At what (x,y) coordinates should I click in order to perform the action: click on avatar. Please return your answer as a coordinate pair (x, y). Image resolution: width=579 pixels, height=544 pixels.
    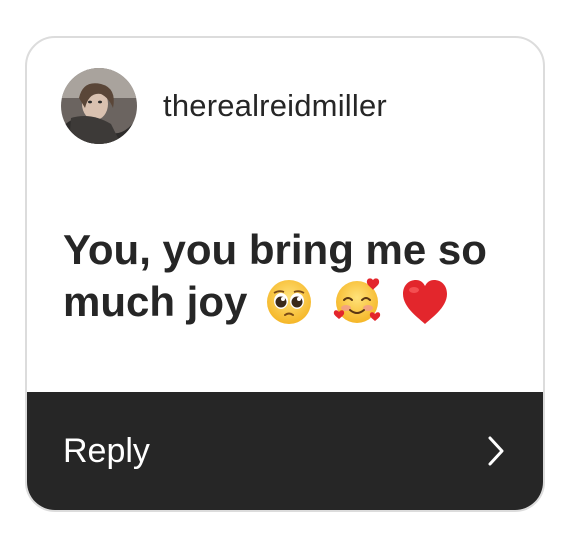
    Looking at the image, I should click on (99, 106).